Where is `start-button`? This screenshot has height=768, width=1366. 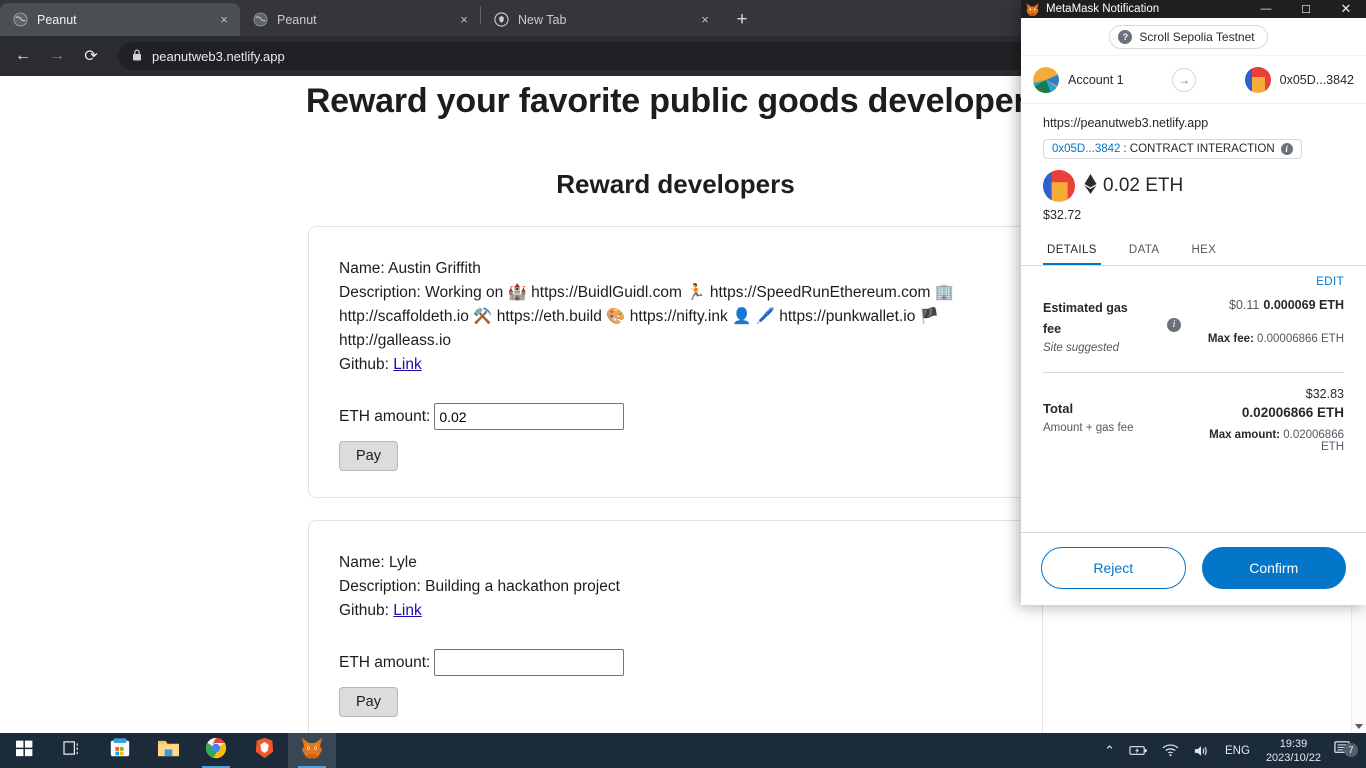
start-button is located at coordinates (24, 750).